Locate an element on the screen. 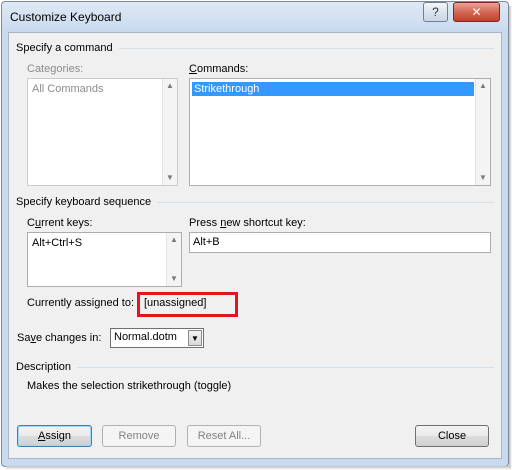 The width and height of the screenshot is (512, 470). help-icon: ? is located at coordinates (435, 12).